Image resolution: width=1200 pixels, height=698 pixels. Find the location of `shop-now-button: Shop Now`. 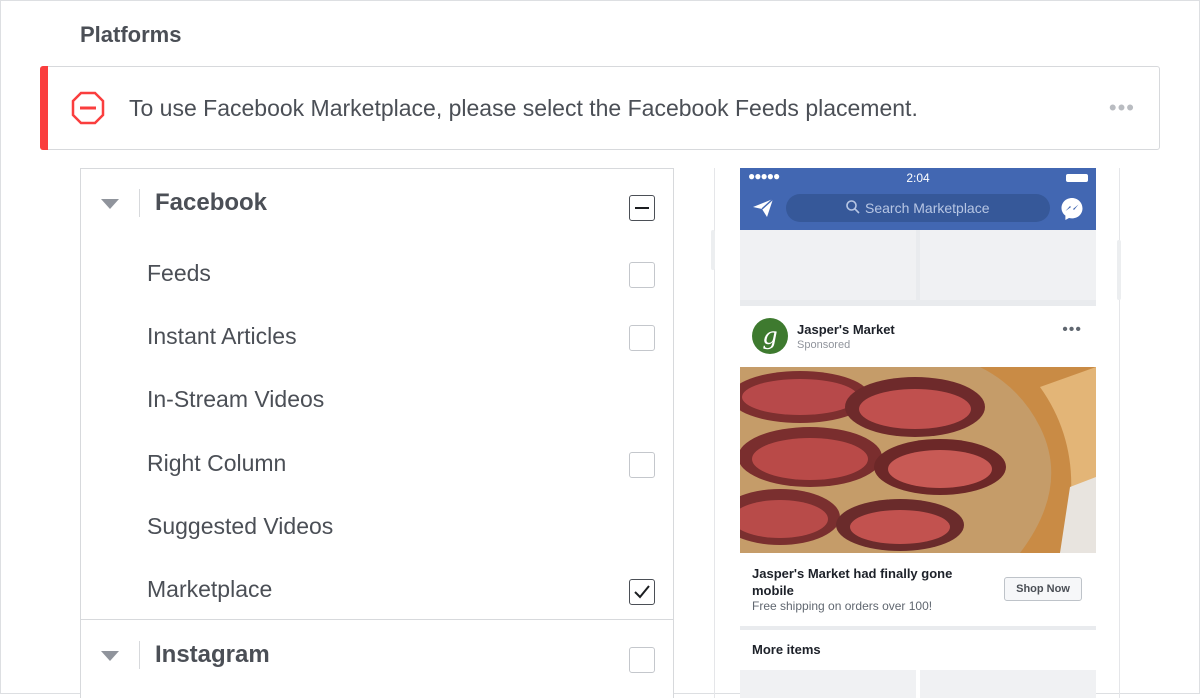

shop-now-button: Shop Now is located at coordinates (1043, 589).